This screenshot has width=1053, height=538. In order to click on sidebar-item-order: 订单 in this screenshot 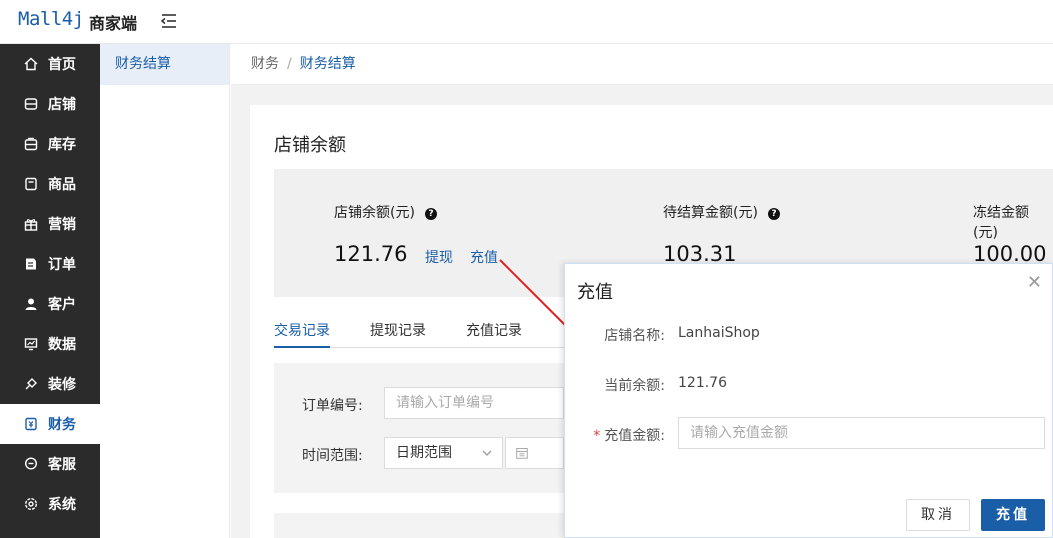, I will do `click(50, 264)`.